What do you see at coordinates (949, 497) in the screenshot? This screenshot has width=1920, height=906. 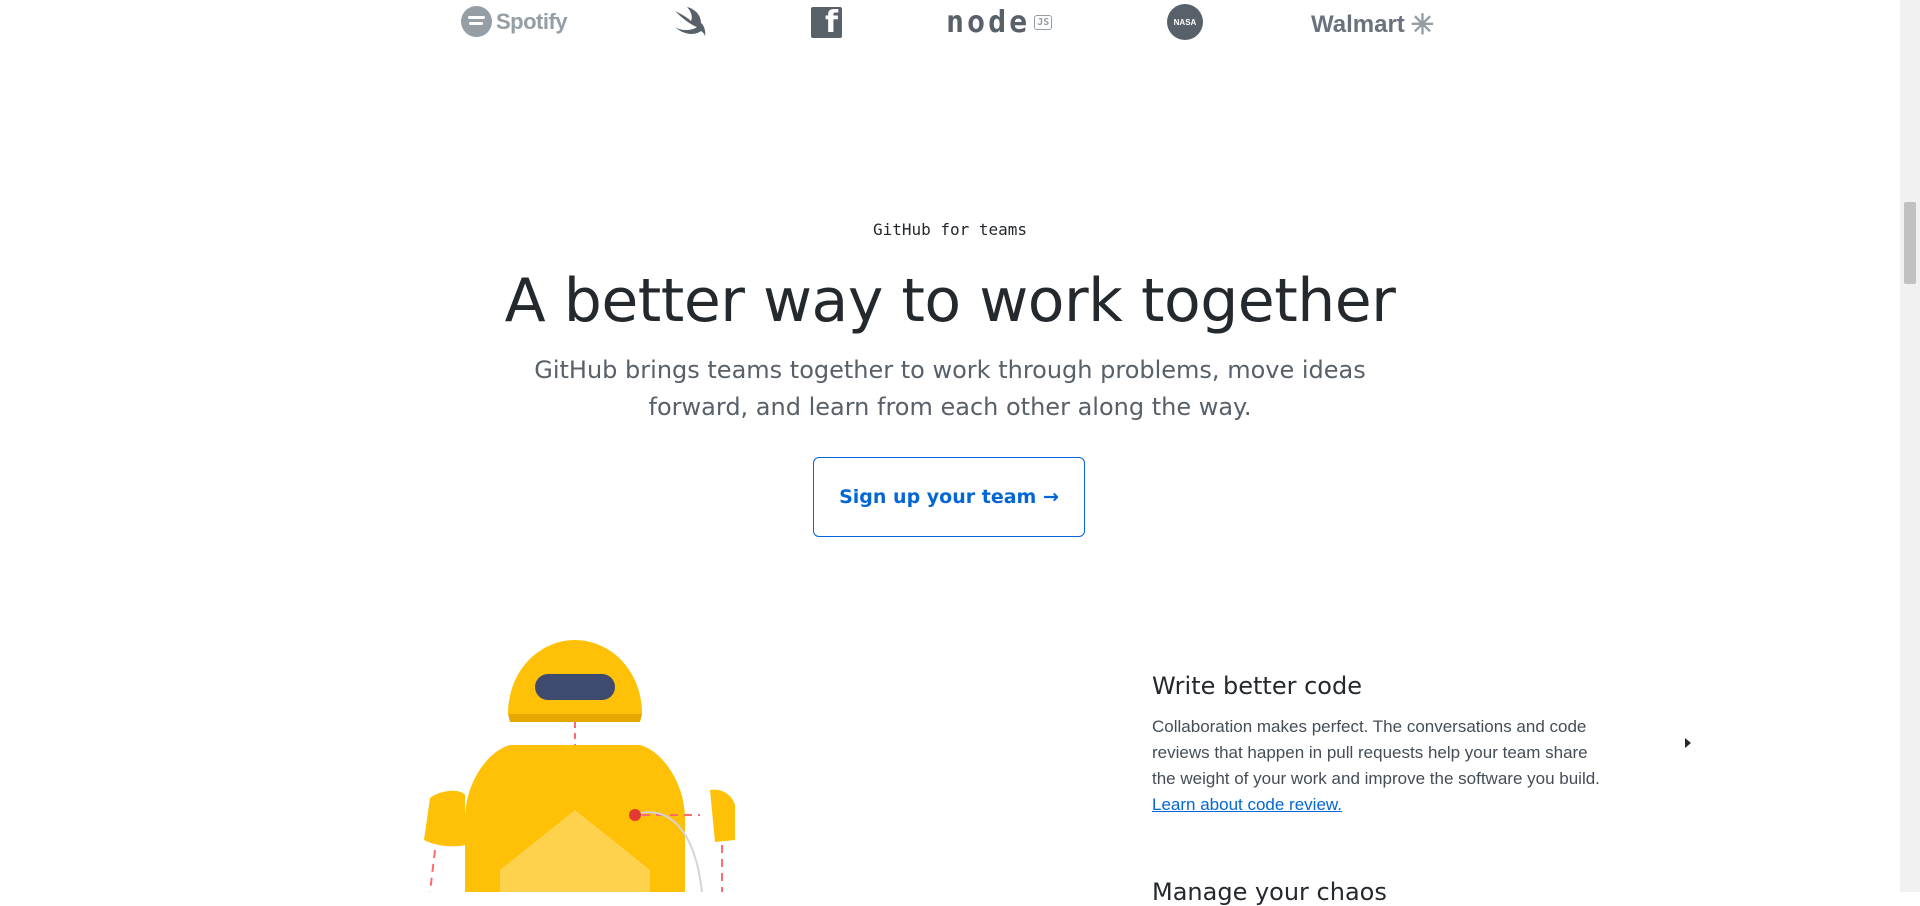 I see `sign-up-team-button: Sign up your team →` at bounding box center [949, 497].